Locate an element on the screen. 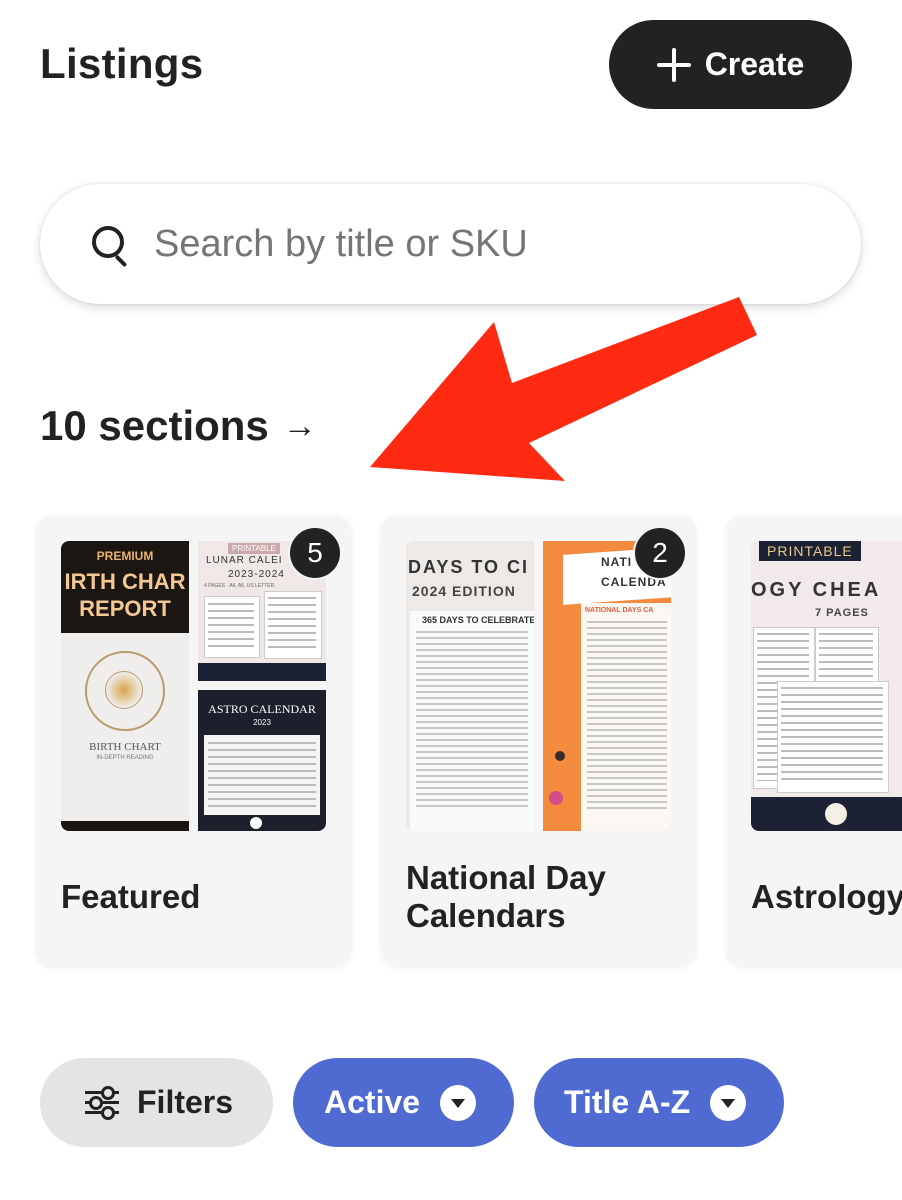 The height and width of the screenshot is (1200, 902). right-arrow-icon: → is located at coordinates (299, 425).